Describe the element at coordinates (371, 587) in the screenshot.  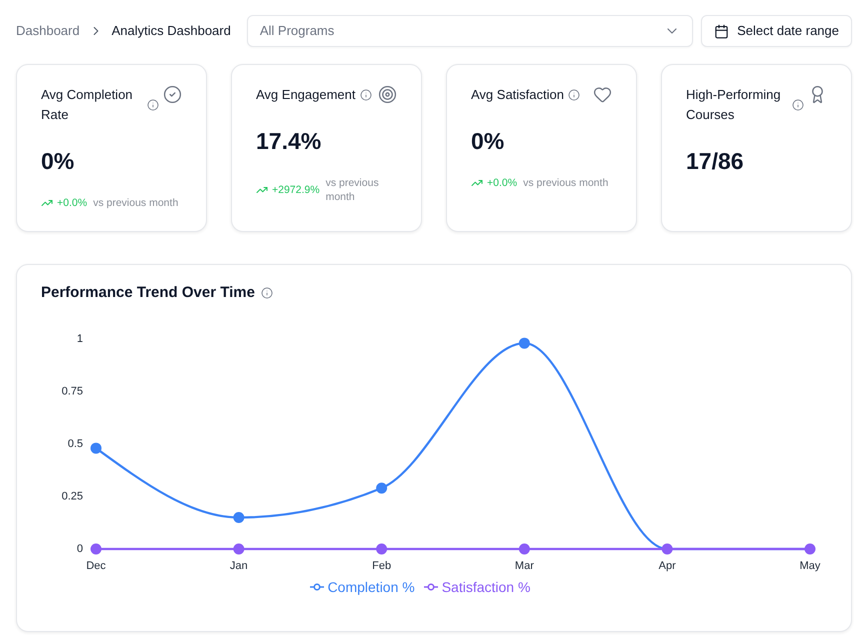
I see `legend-label: Completion %` at that location.